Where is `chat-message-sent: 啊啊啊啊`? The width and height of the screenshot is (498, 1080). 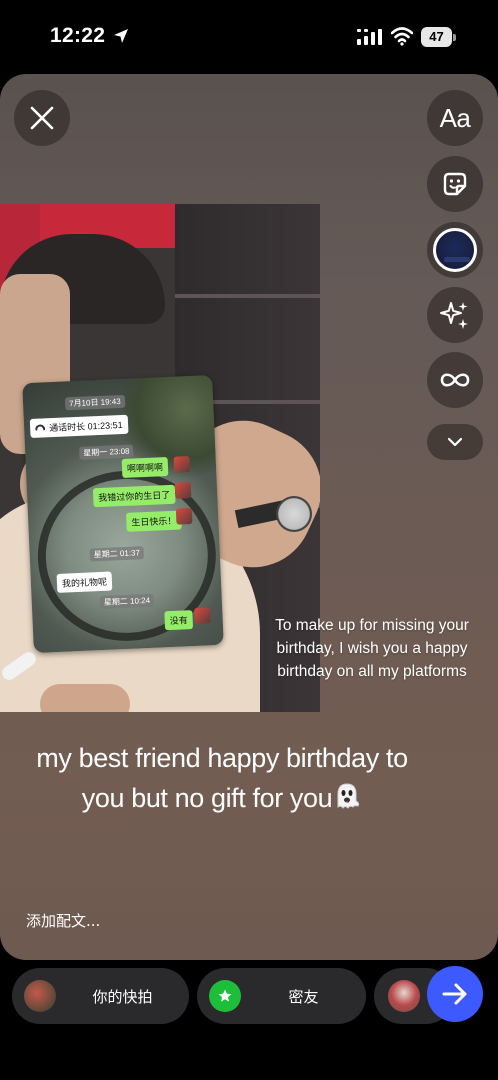
chat-message-sent: 啊啊啊啊 is located at coordinates (145, 467).